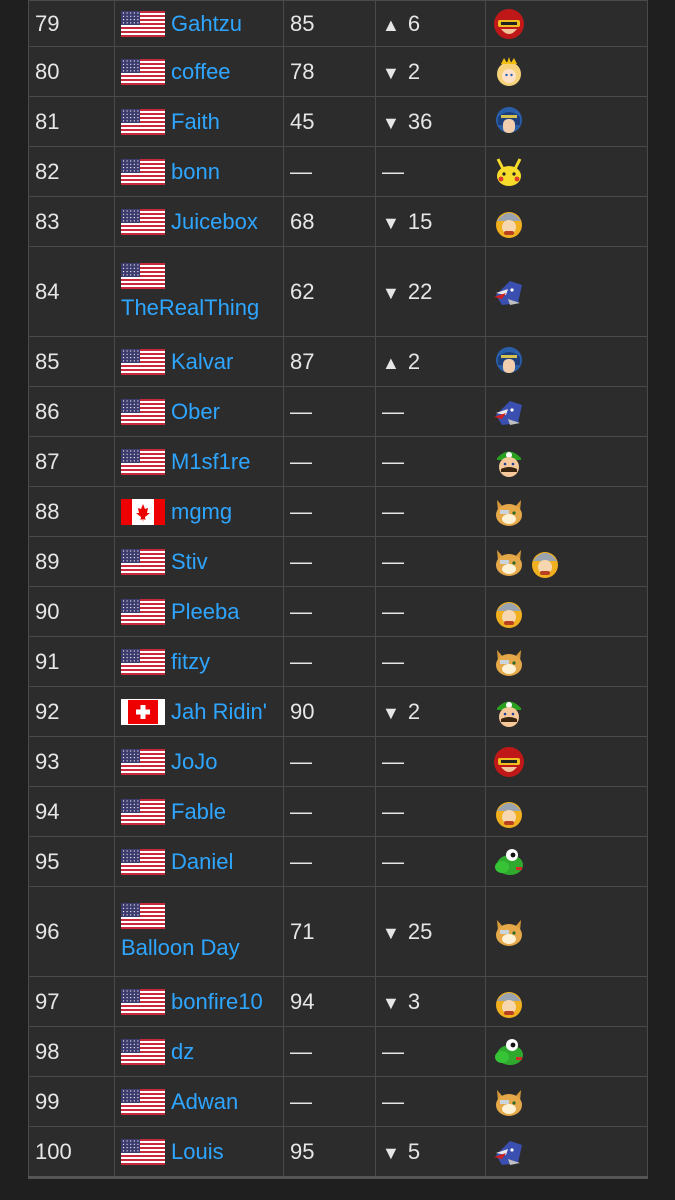  I want to click on table-row: 86 Ober — —, so click(338, 411).